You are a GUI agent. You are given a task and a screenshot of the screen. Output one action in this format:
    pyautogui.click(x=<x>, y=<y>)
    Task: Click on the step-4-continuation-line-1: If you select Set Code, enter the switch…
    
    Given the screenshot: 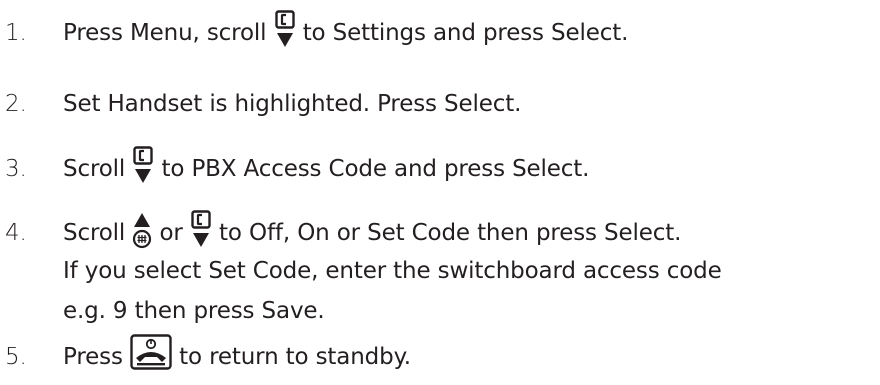 What is the action you would take?
    pyautogui.click(x=468, y=271)
    